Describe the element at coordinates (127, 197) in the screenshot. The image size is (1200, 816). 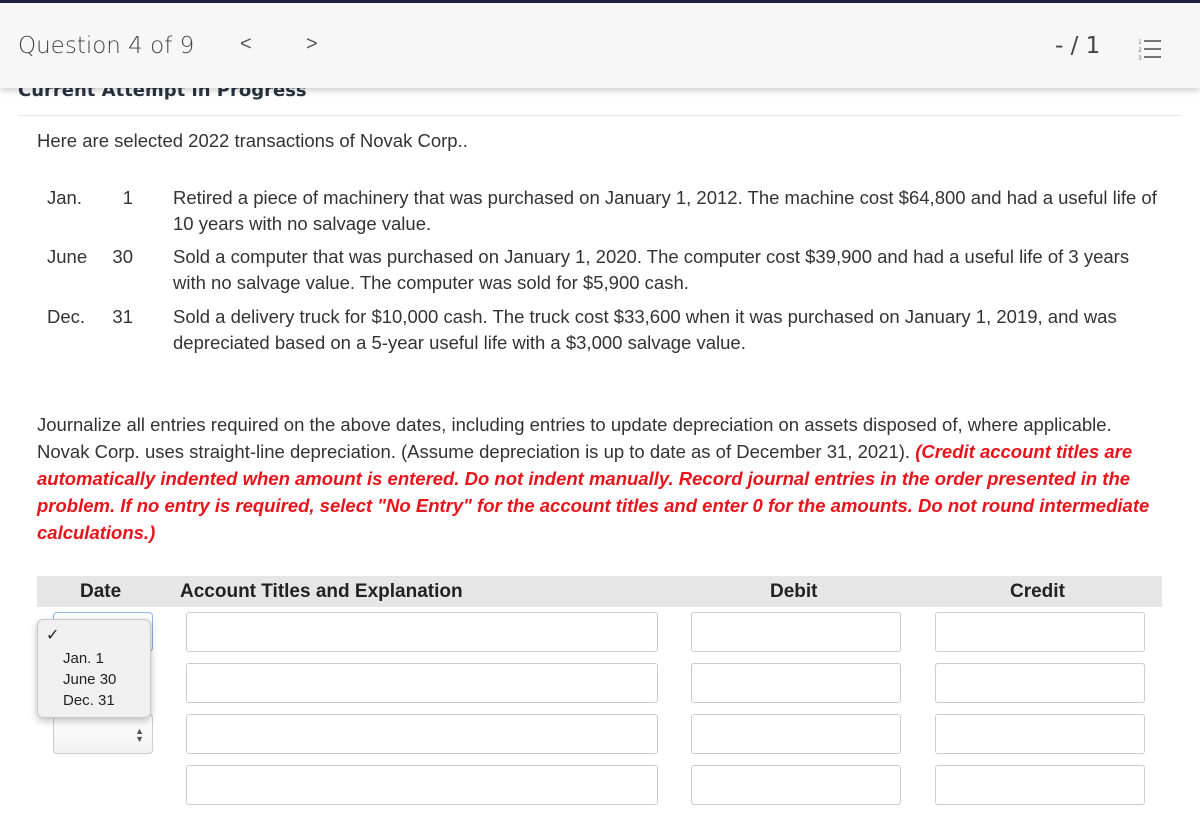
I see `transaction-day: 1` at that location.